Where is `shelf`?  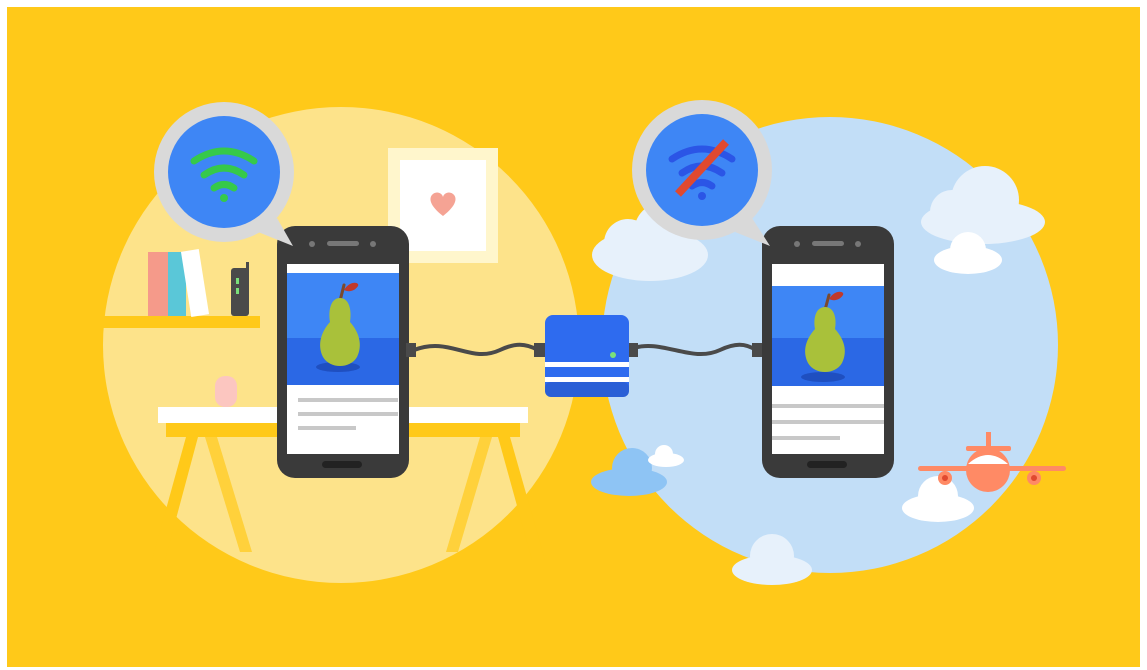 shelf is located at coordinates (179, 322).